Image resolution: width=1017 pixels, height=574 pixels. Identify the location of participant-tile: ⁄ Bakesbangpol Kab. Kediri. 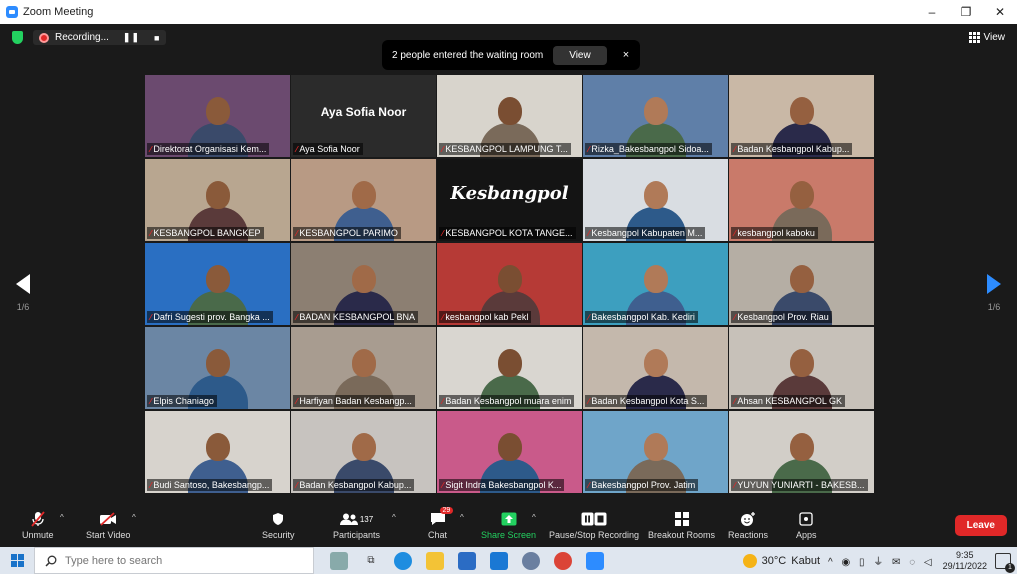
(655, 284).